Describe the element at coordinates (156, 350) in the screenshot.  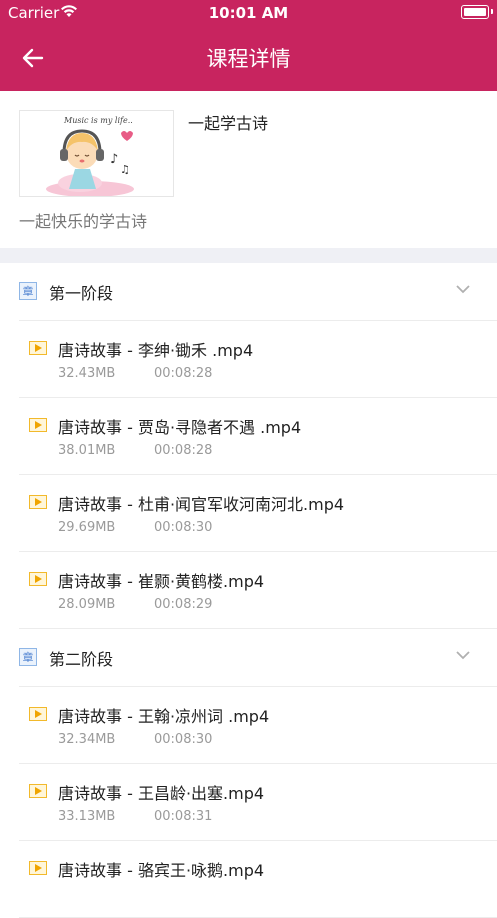
I see `lesson-title: 唐诗故事 - 李绅·锄禾 .mp4` at that location.